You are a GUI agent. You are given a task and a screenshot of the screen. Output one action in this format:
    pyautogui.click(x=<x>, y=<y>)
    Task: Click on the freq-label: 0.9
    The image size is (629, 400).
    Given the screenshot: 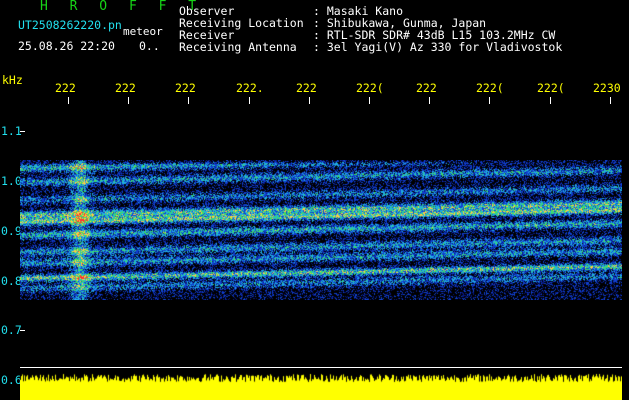 What is the action you would take?
    pyautogui.click(x=11, y=231)
    